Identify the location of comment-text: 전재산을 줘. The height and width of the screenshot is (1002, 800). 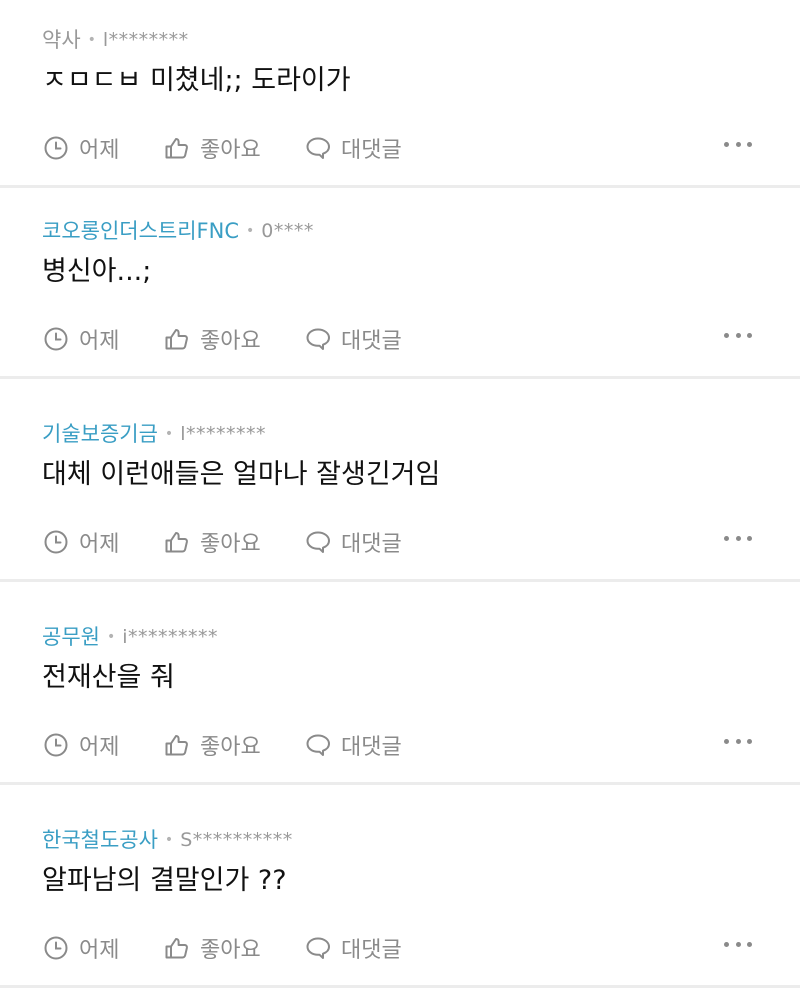
(108, 677).